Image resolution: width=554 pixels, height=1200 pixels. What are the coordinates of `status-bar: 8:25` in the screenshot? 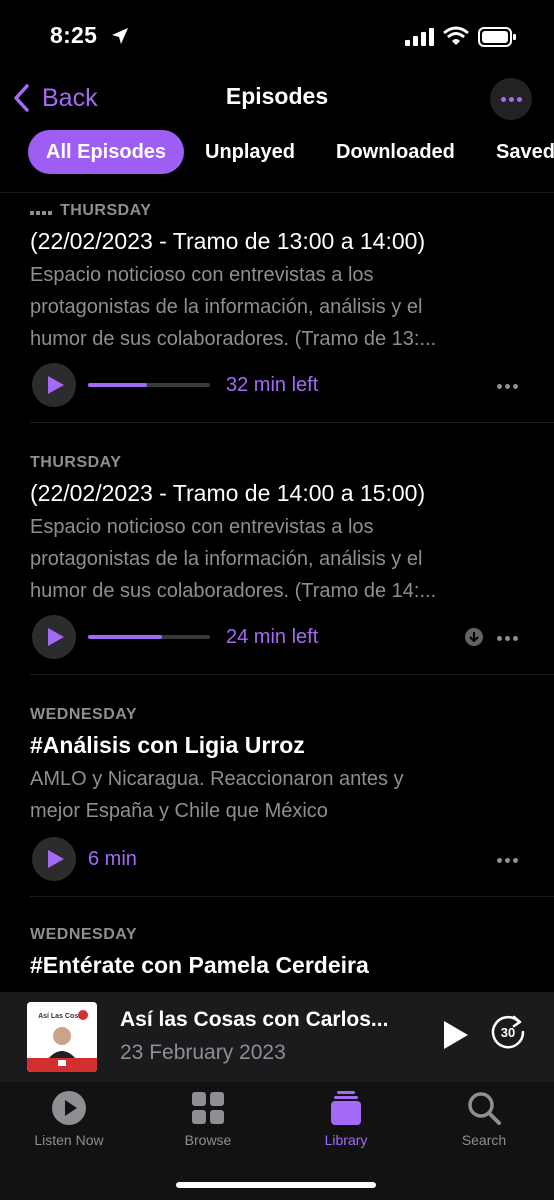 It's located at (277, 35).